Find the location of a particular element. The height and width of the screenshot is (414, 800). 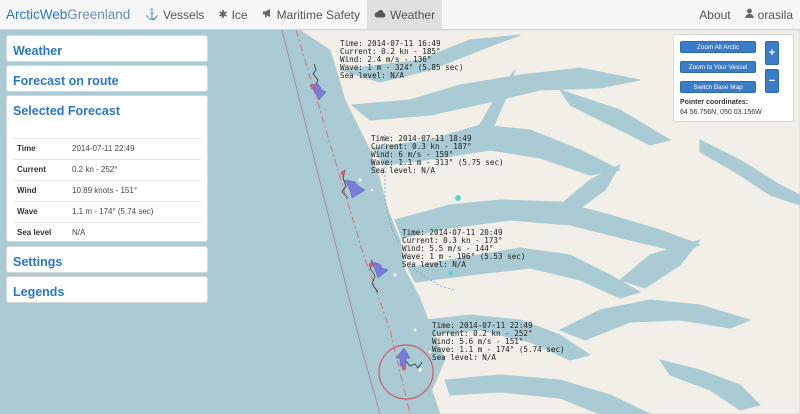

nav-vessels: ⚓ Vessels is located at coordinates (174, 14).